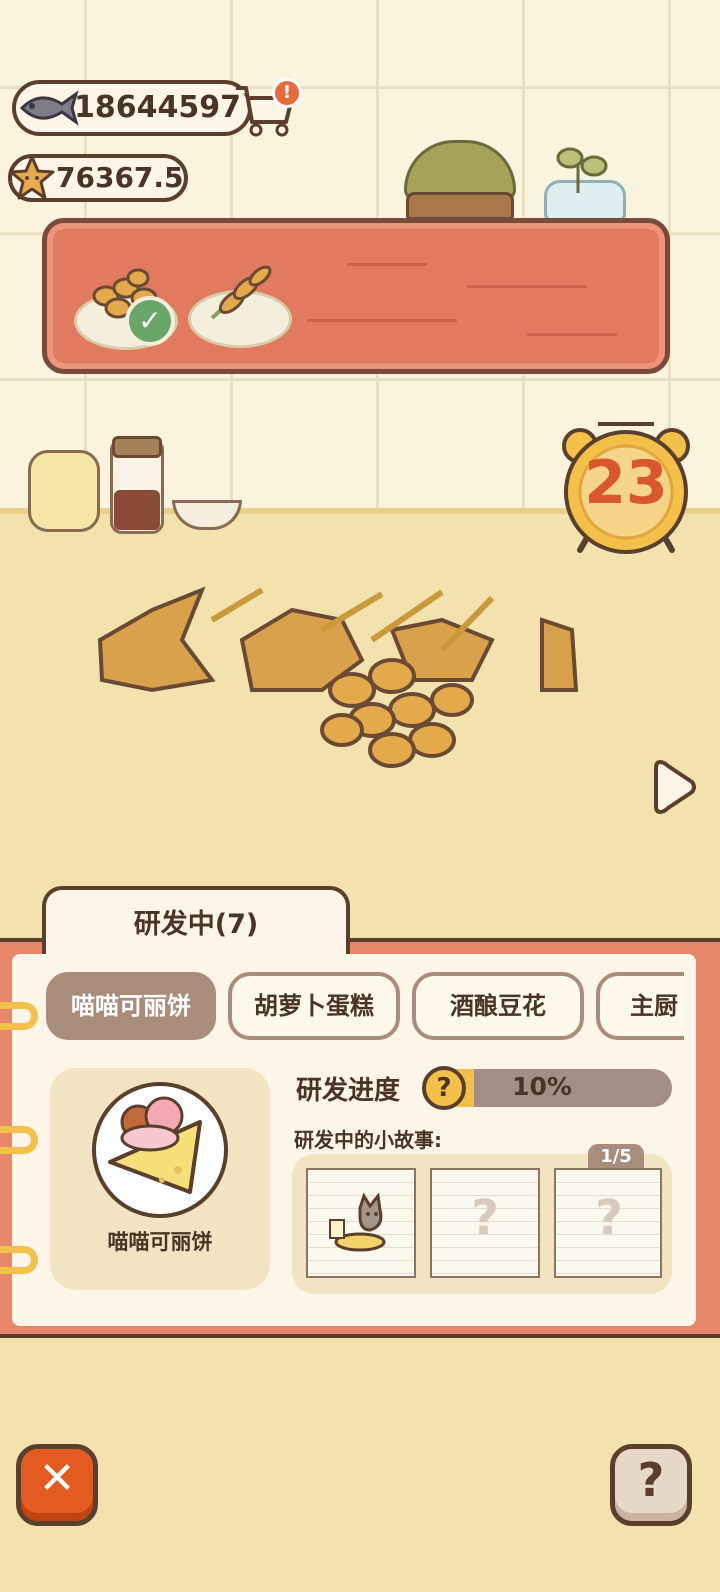  Describe the element at coordinates (64, 491) in the screenshot. I see `herb-jar` at that location.